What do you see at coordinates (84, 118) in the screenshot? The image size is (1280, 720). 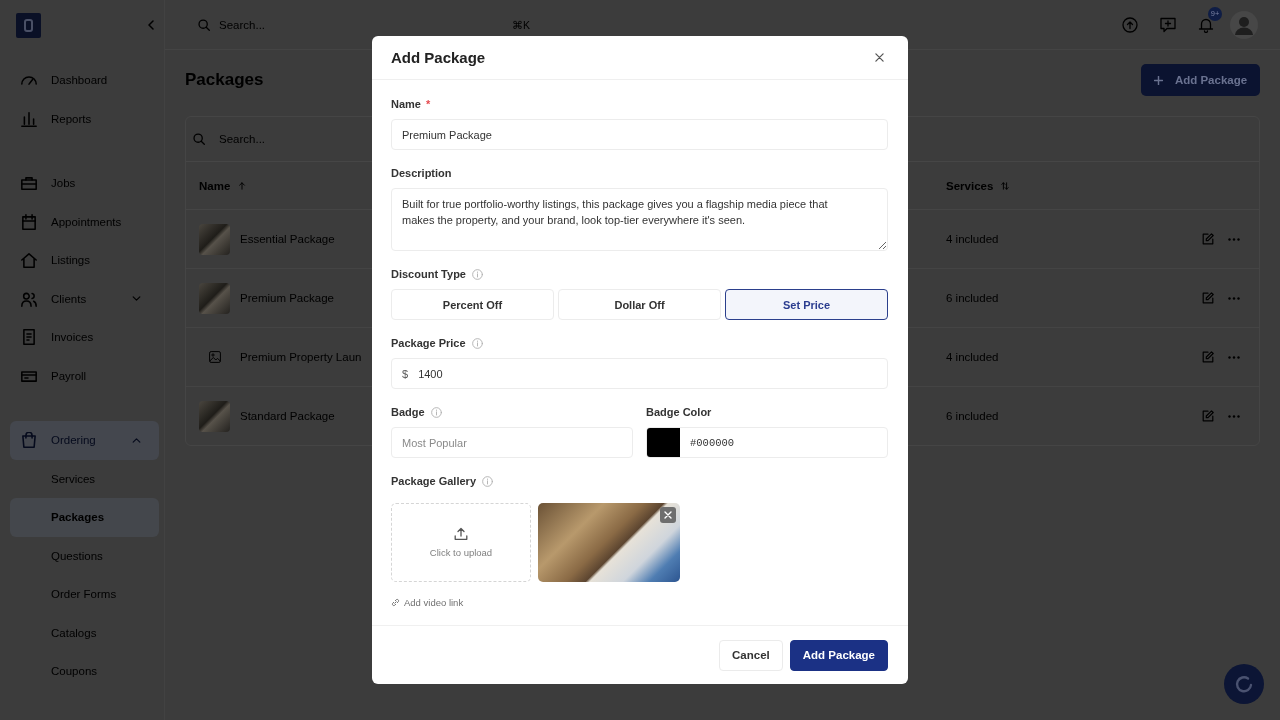 I see `sidebar-item: Reports` at bounding box center [84, 118].